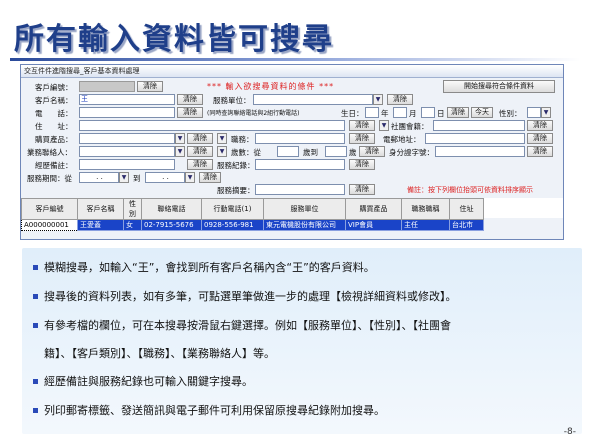 The image size is (590, 443). I want to click on birthday-year-input, so click(372, 112).